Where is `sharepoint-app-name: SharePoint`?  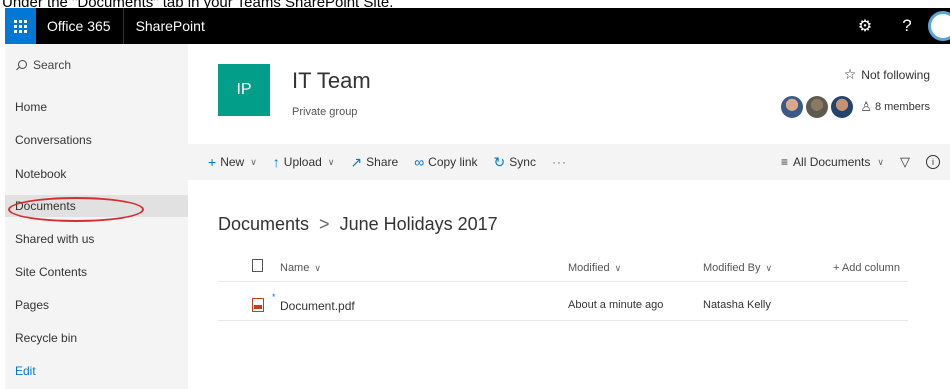 sharepoint-app-name: SharePoint is located at coordinates (170, 26).